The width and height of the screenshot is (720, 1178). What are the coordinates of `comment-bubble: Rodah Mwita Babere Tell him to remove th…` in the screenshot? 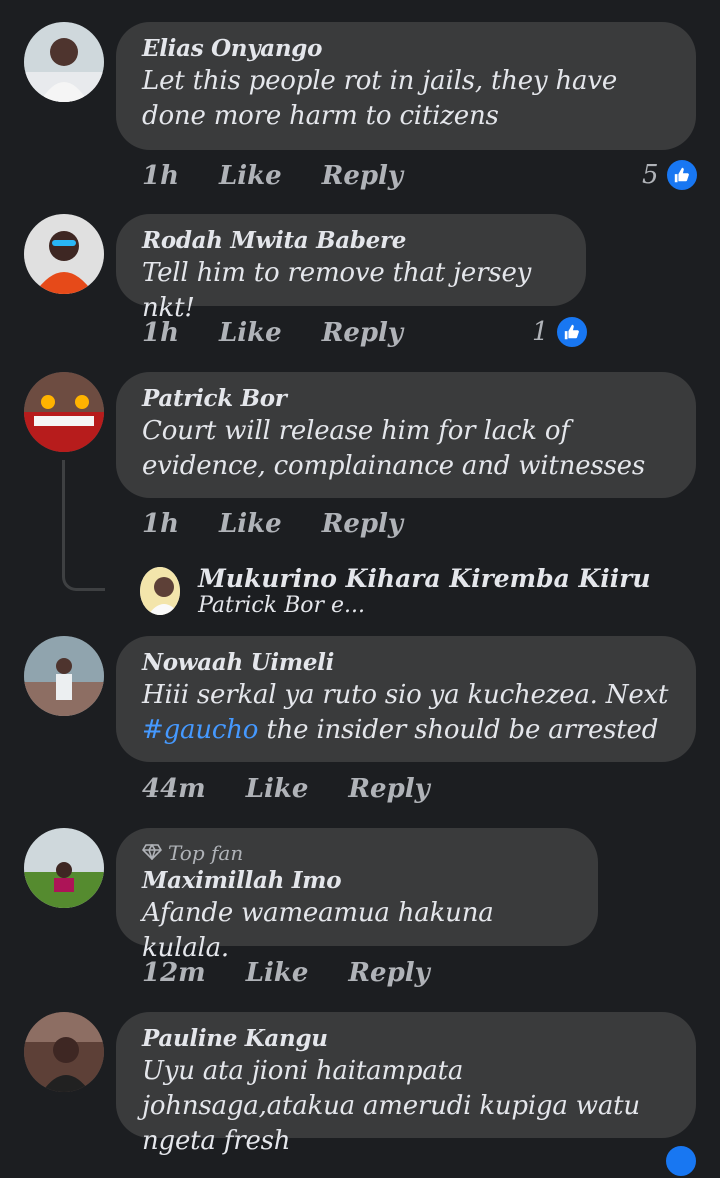 It's located at (351, 268).